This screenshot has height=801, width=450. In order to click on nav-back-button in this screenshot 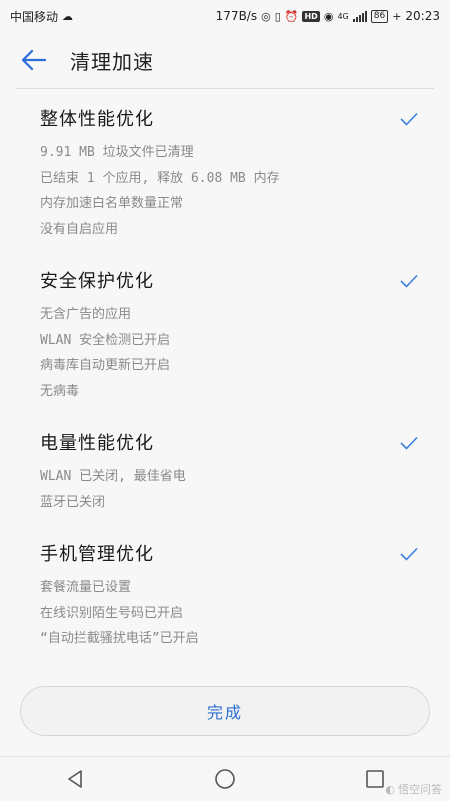, I will do `click(75, 779)`.